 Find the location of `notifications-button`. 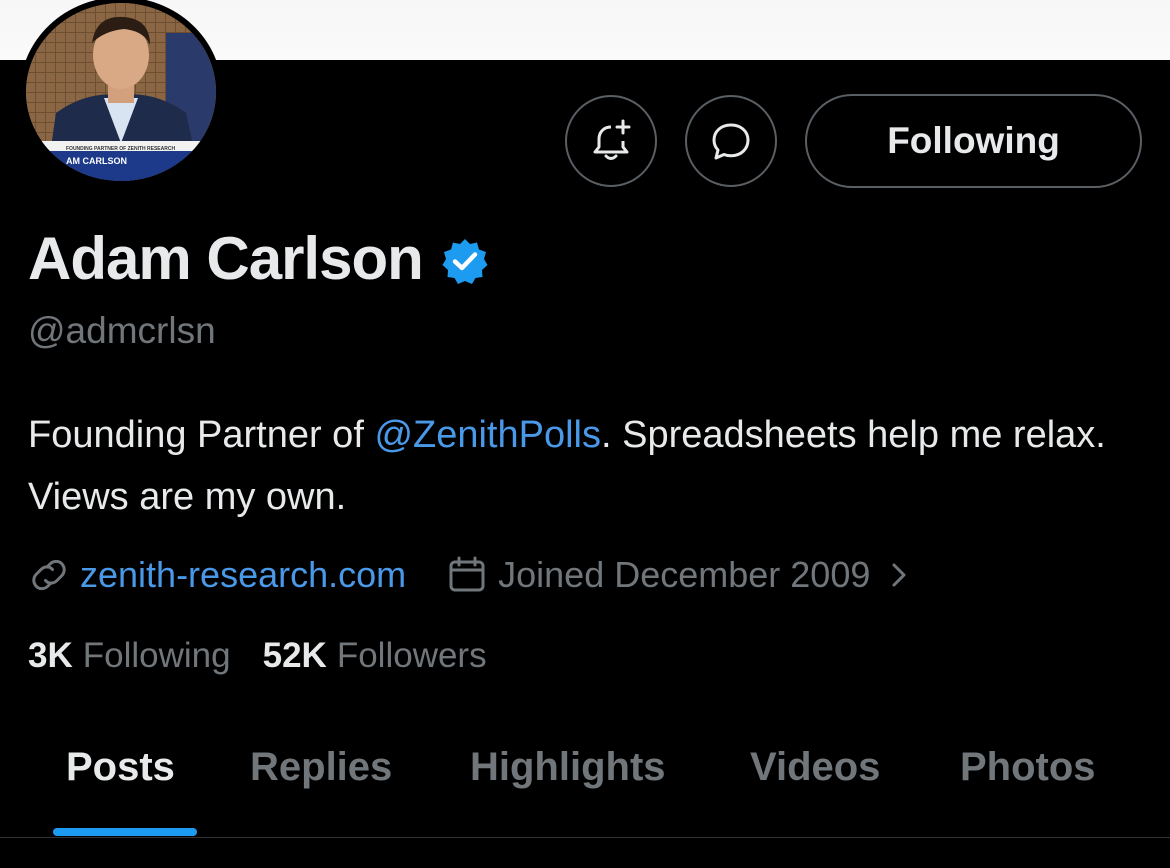

notifications-button is located at coordinates (611, 141).